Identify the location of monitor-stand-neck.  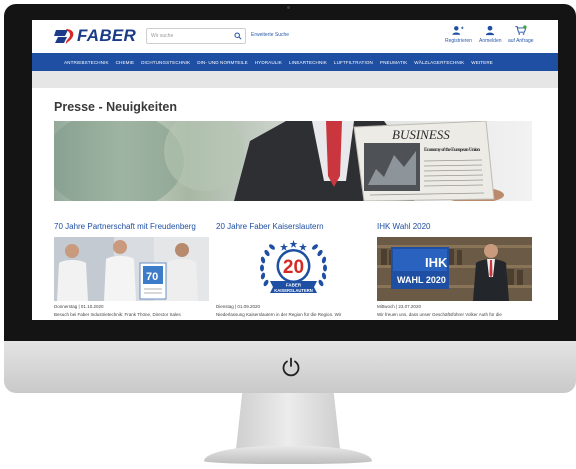
(288, 421).